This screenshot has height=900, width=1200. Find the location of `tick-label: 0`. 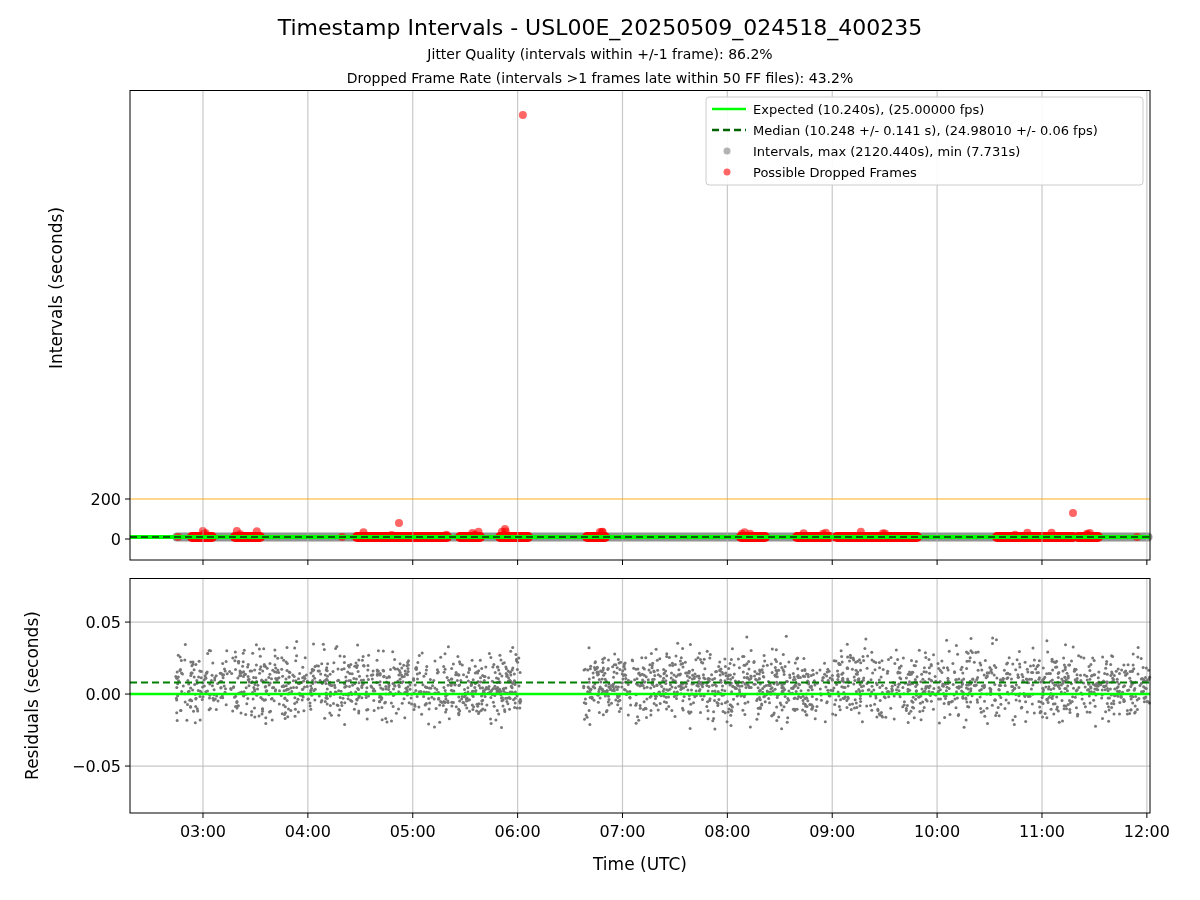

tick-label: 0 is located at coordinates (115, 539).